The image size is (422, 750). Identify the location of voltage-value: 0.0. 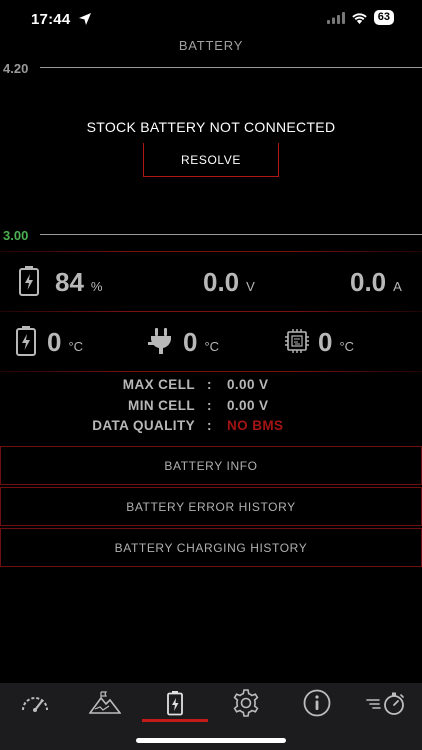
(221, 282).